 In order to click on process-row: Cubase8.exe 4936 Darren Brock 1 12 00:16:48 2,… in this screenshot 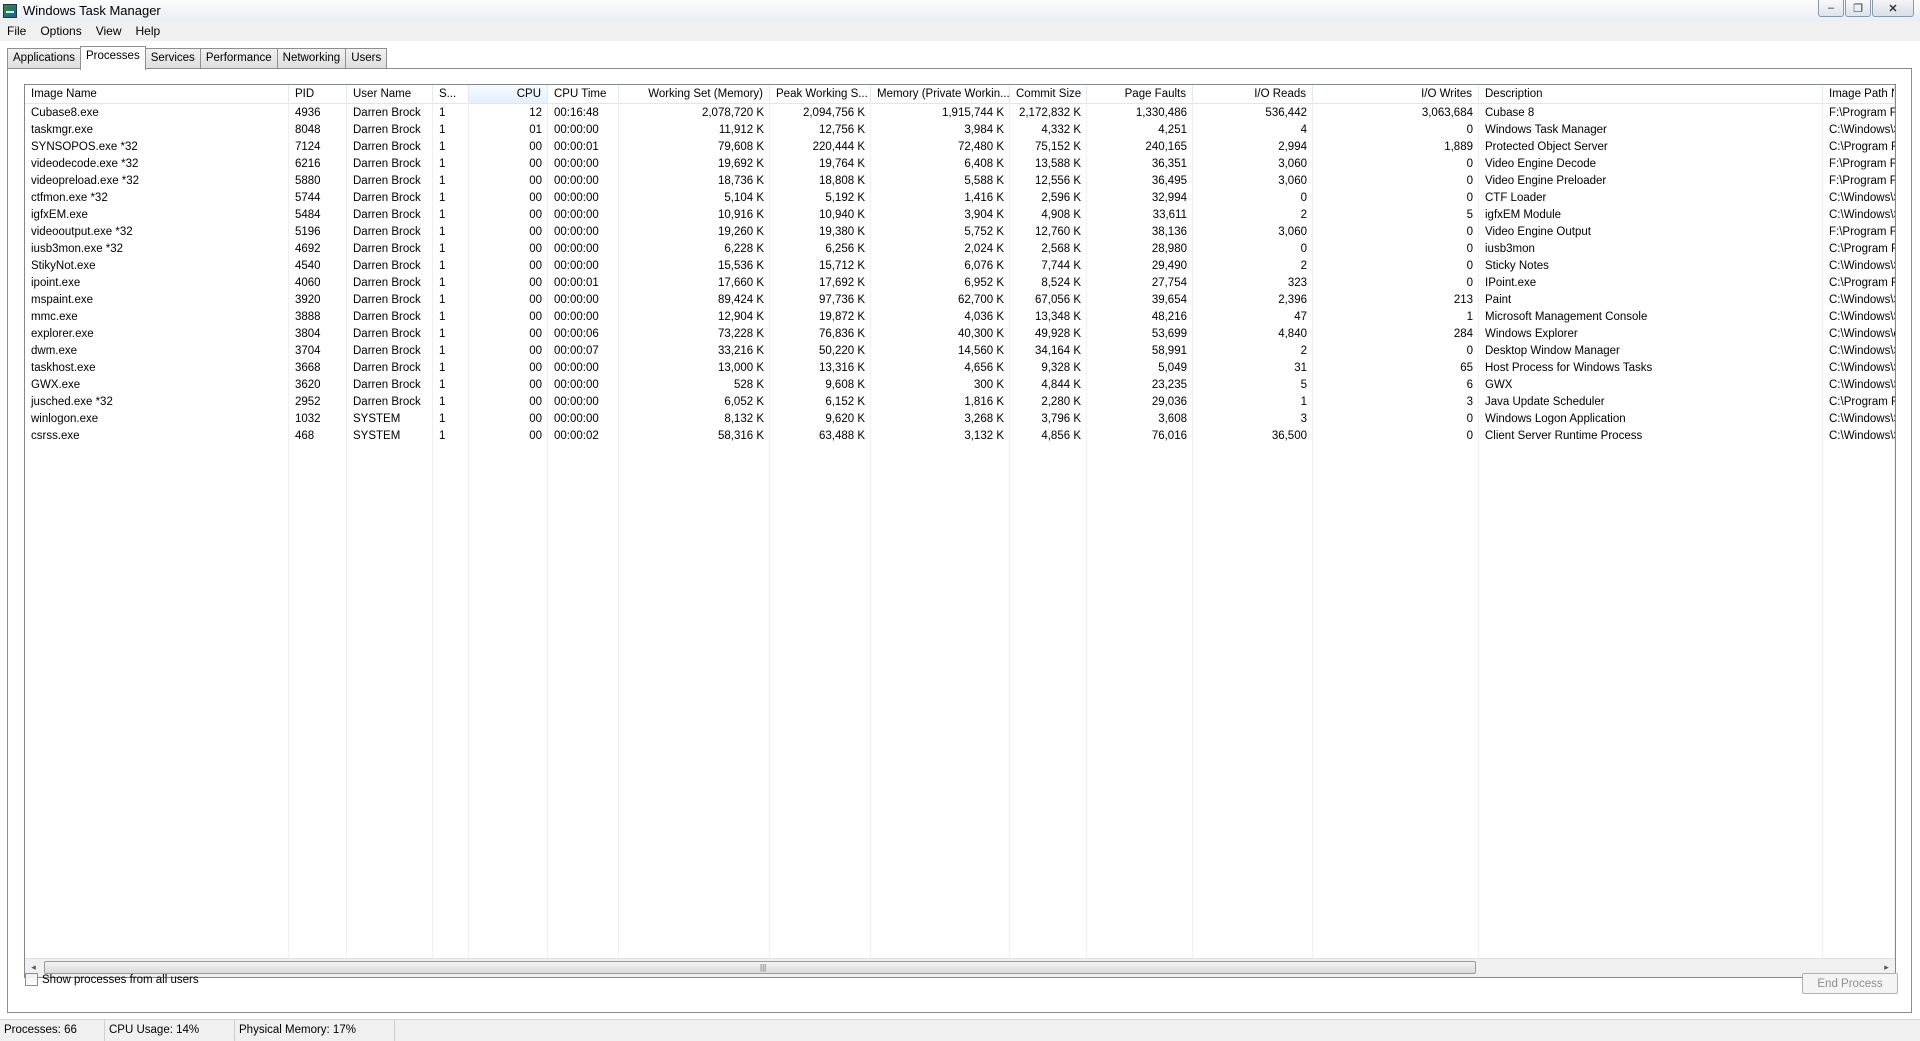, I will do `click(960, 113)`.